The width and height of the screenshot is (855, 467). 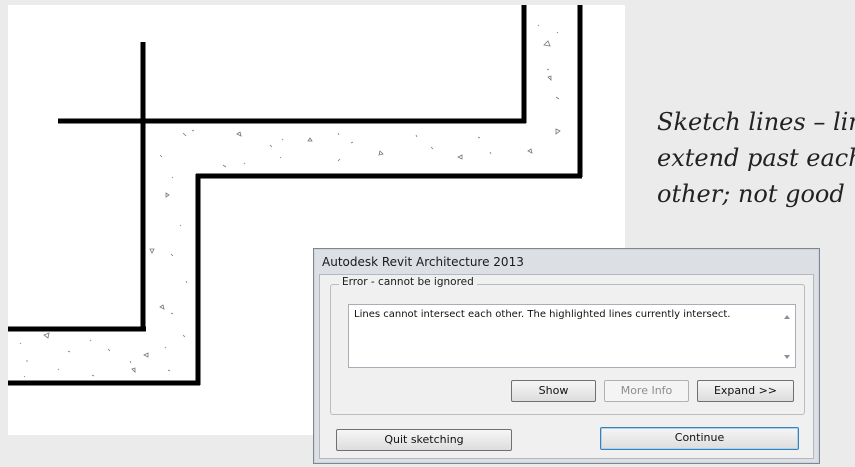 I want to click on caption-line-2: extend past each, so click(x=756, y=158).